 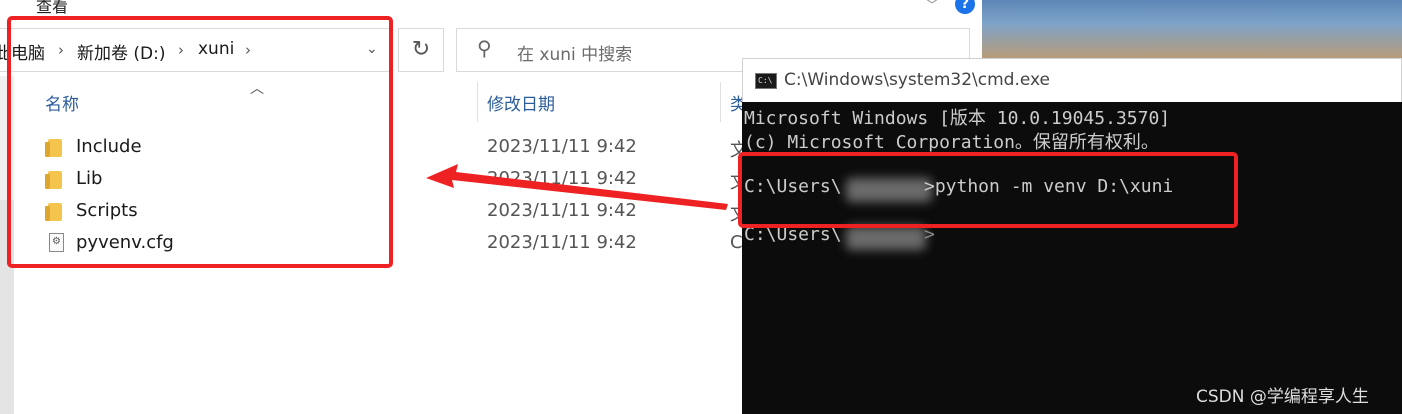 I want to click on column-header-date: 修改日期, so click(x=521, y=102).